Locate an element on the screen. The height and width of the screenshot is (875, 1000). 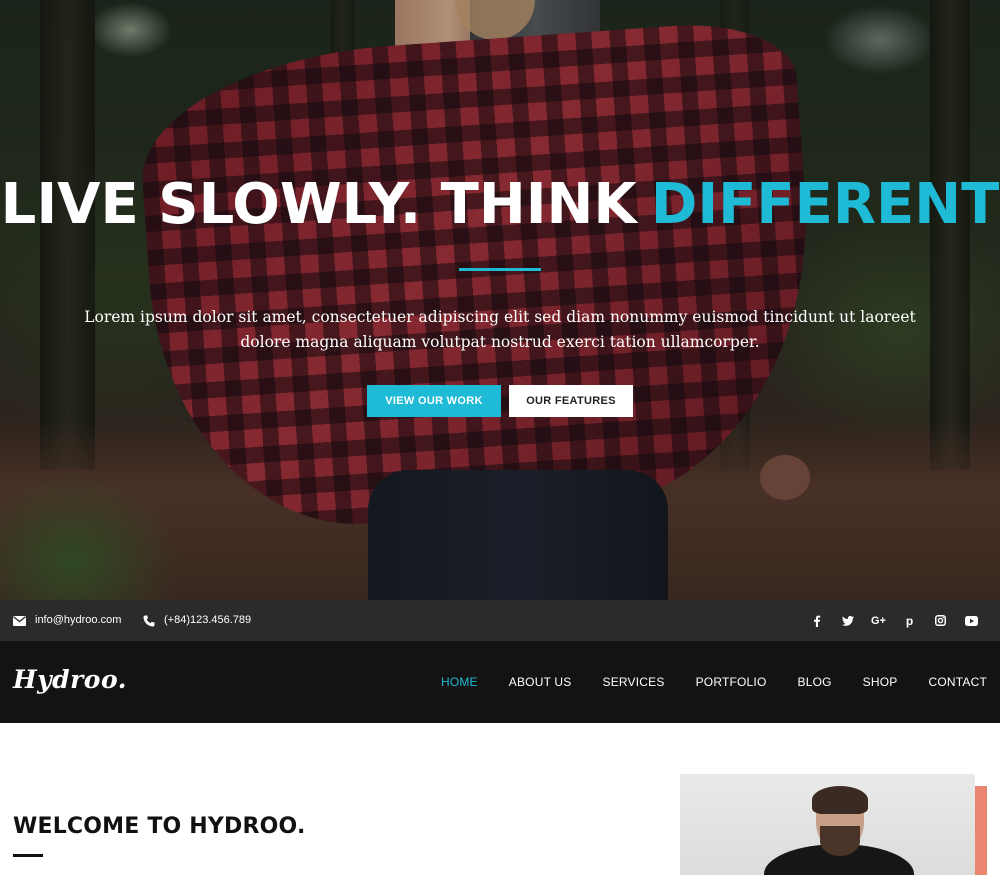
nav-item-home: HOME is located at coordinates (459, 682).